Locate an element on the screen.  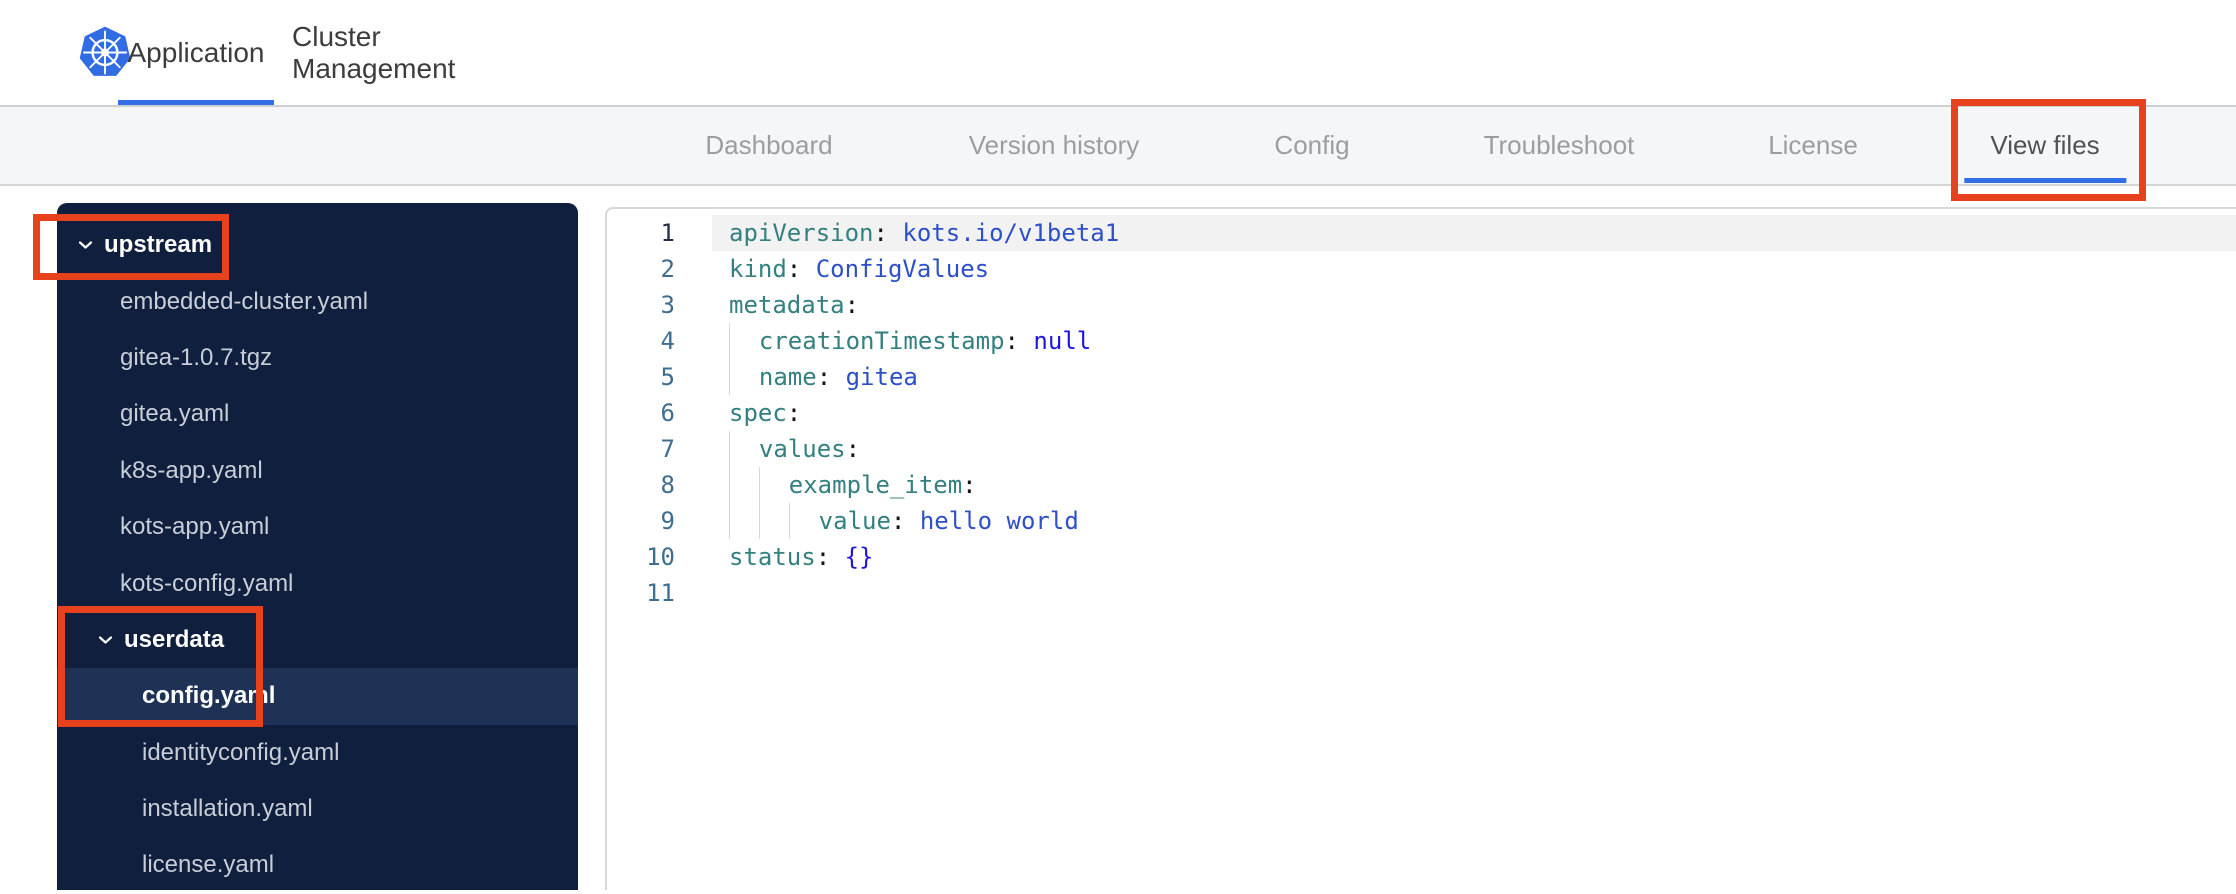
subnav-tab-label: Config is located at coordinates (1312, 145).